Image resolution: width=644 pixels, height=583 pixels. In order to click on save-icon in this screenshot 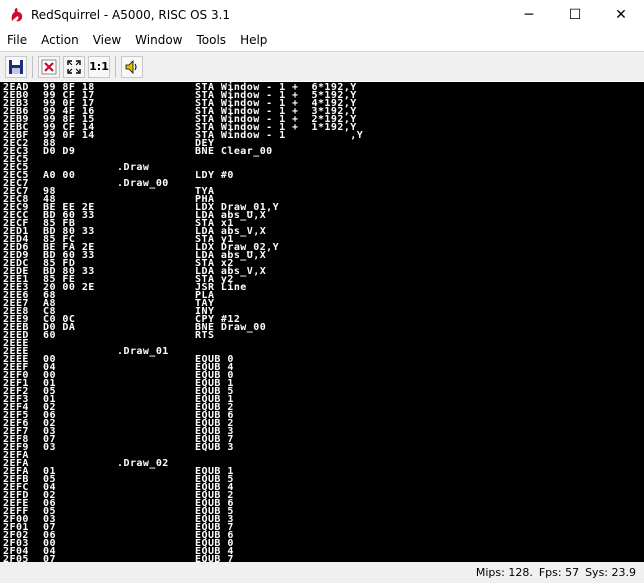, I will do `click(16, 66)`.